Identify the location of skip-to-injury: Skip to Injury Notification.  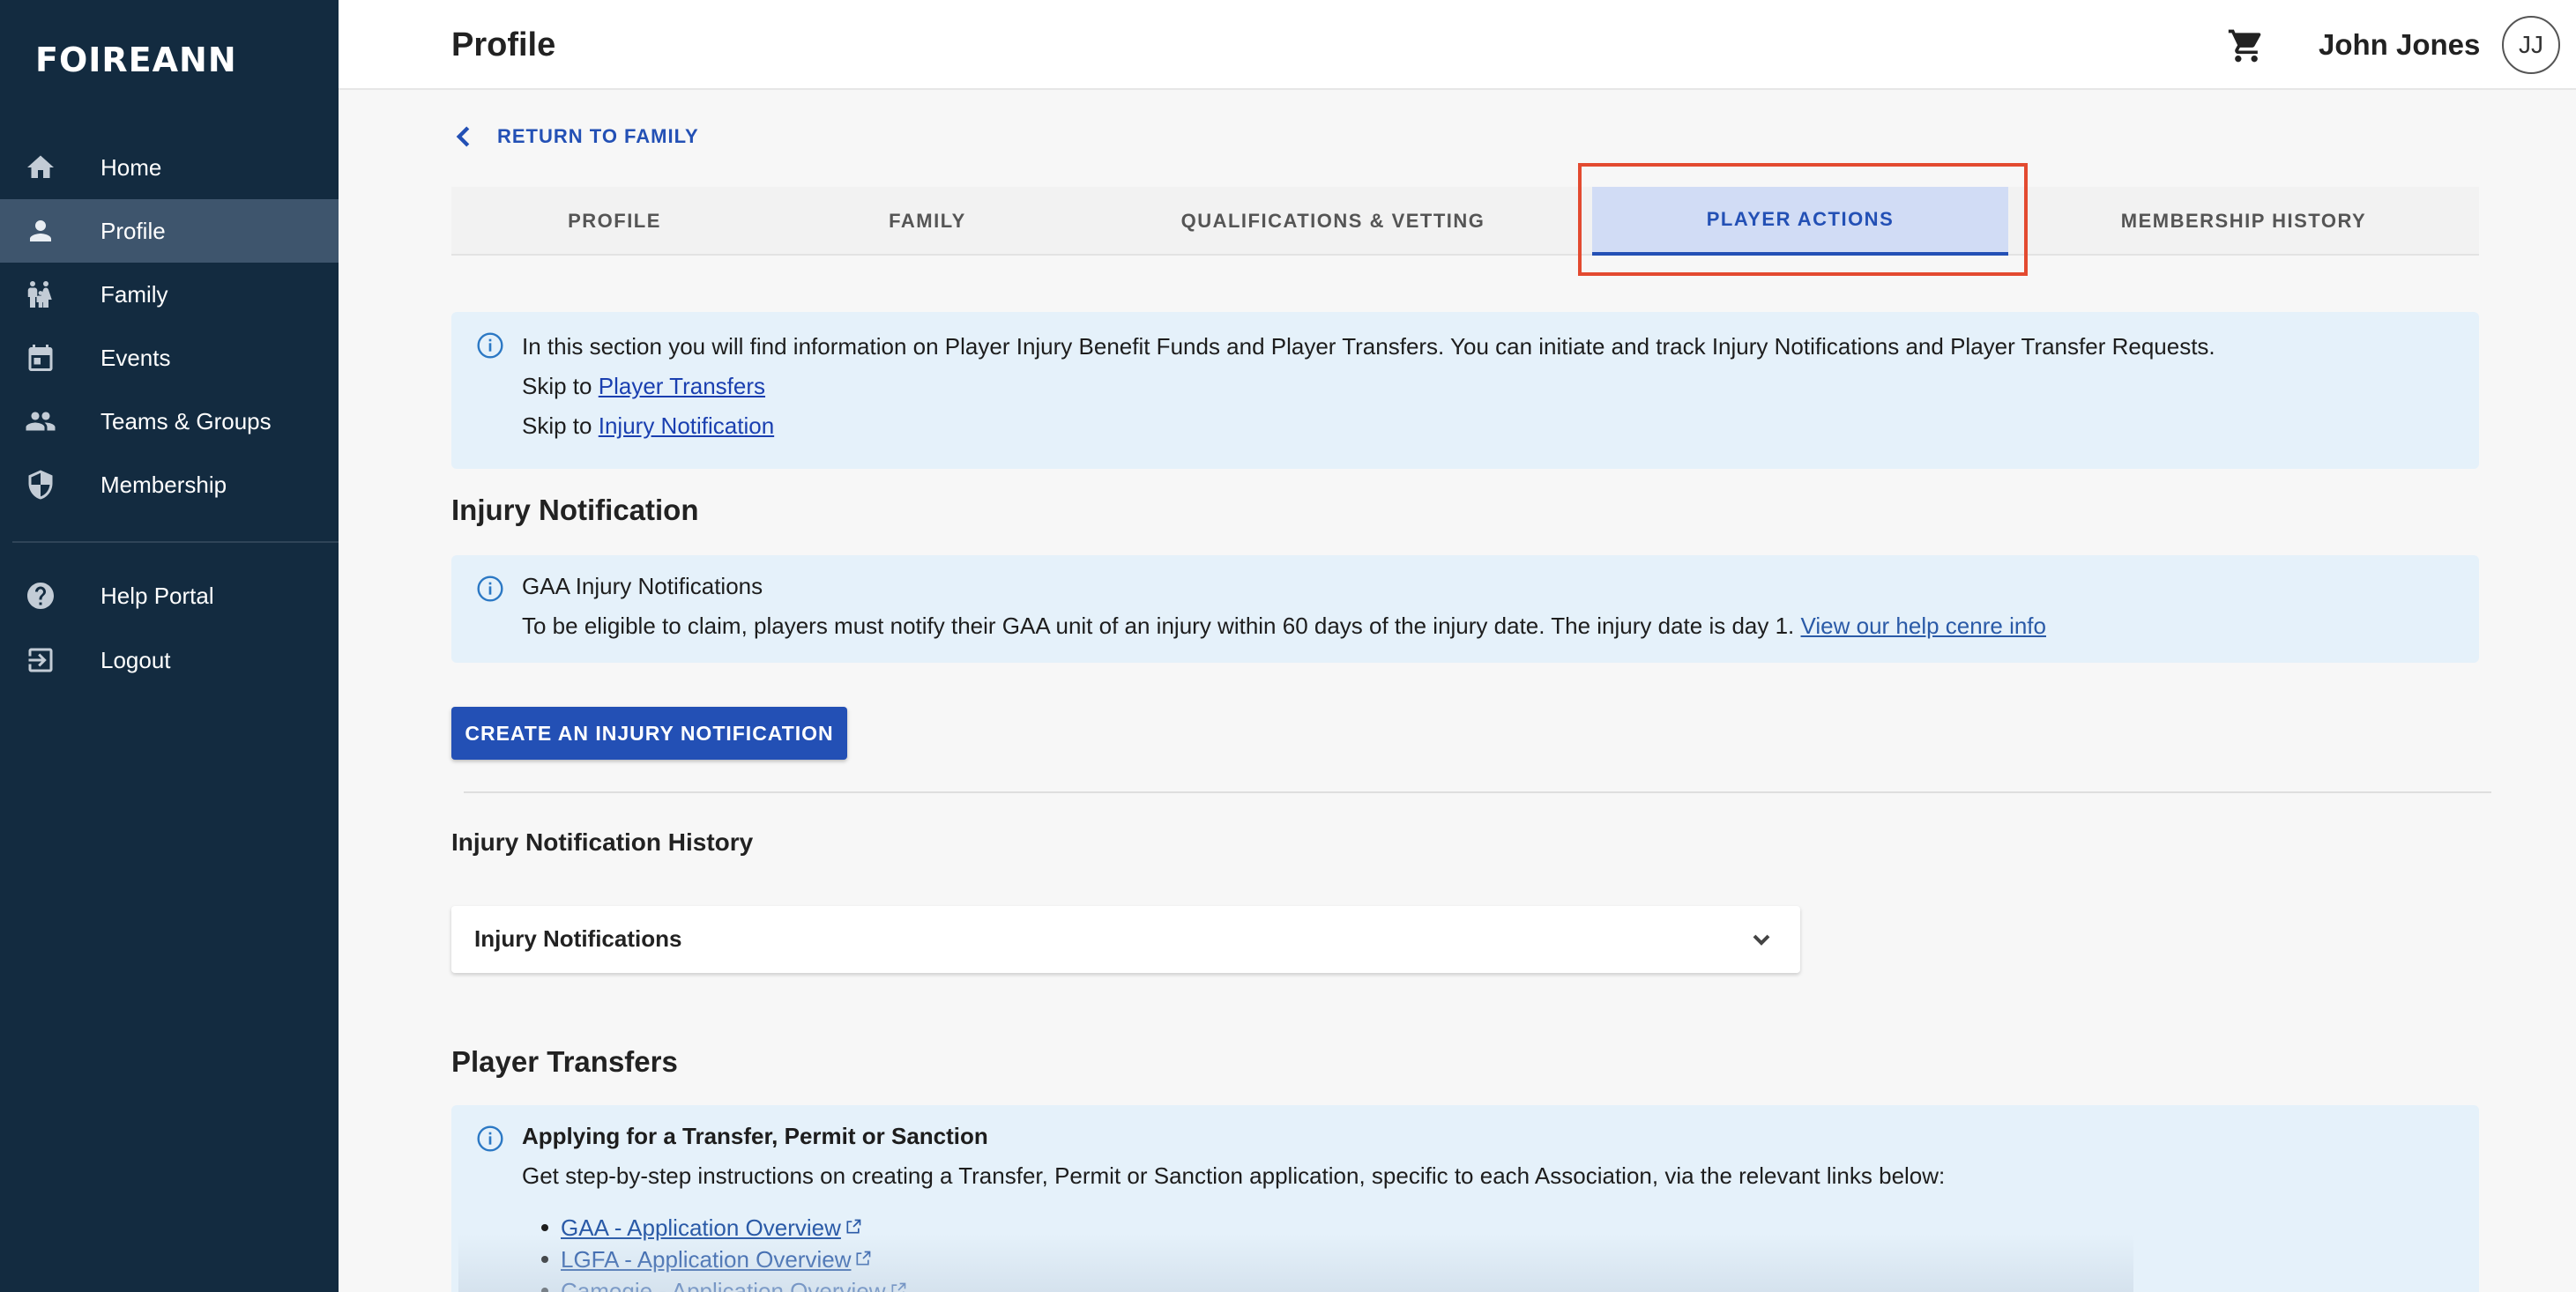
(648, 426).